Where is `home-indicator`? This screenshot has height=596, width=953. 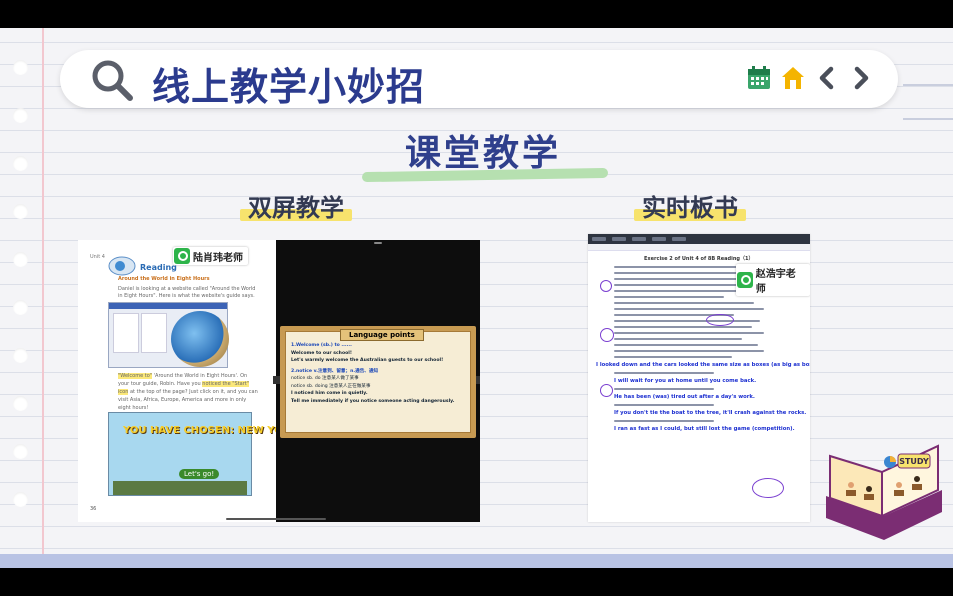
home-indicator is located at coordinates (276, 519).